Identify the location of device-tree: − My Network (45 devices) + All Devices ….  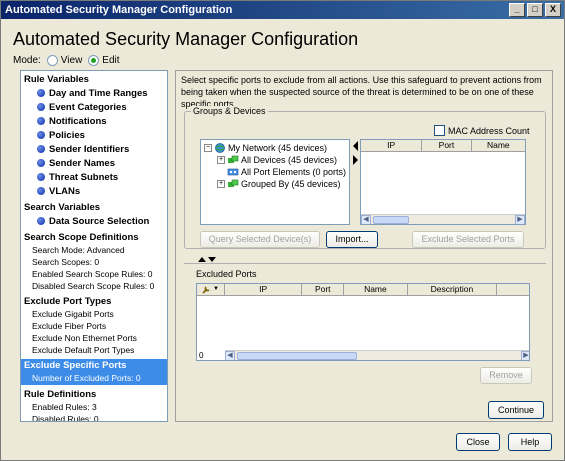
(275, 182).